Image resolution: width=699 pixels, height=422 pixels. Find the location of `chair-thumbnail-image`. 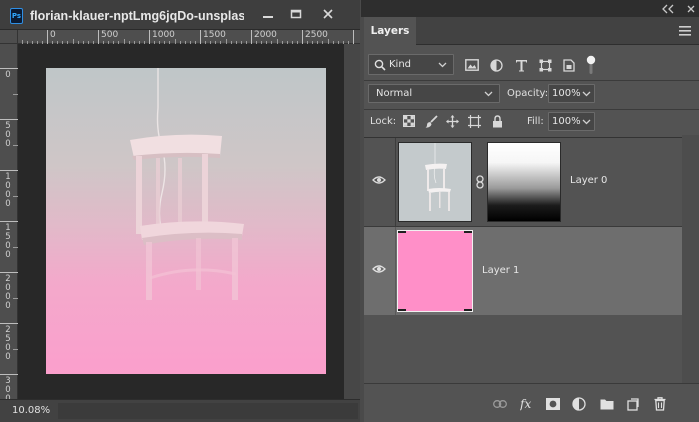

chair-thumbnail-image is located at coordinates (435, 182).